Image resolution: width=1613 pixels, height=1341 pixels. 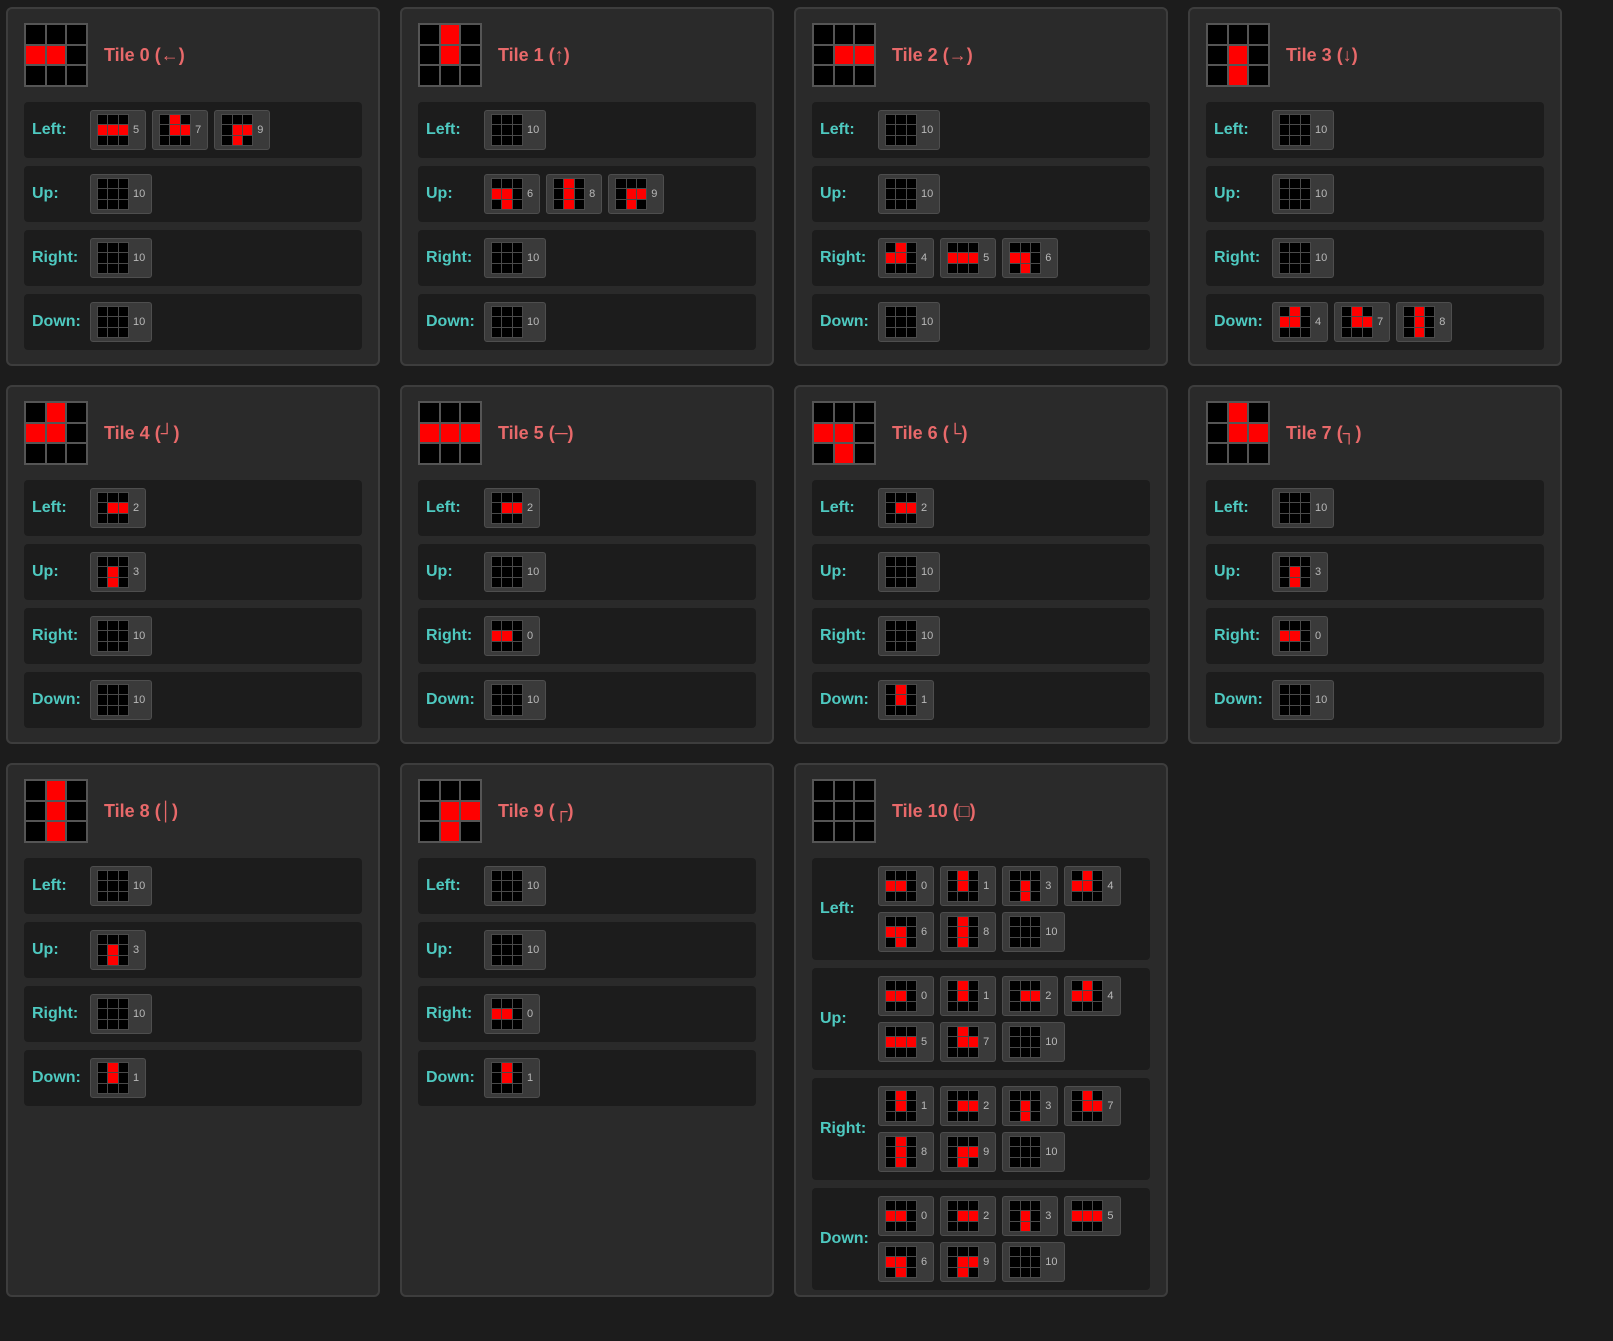 What do you see at coordinates (1025, 1042) in the screenshot?
I see `neighbor-tile-thumbnail` at bounding box center [1025, 1042].